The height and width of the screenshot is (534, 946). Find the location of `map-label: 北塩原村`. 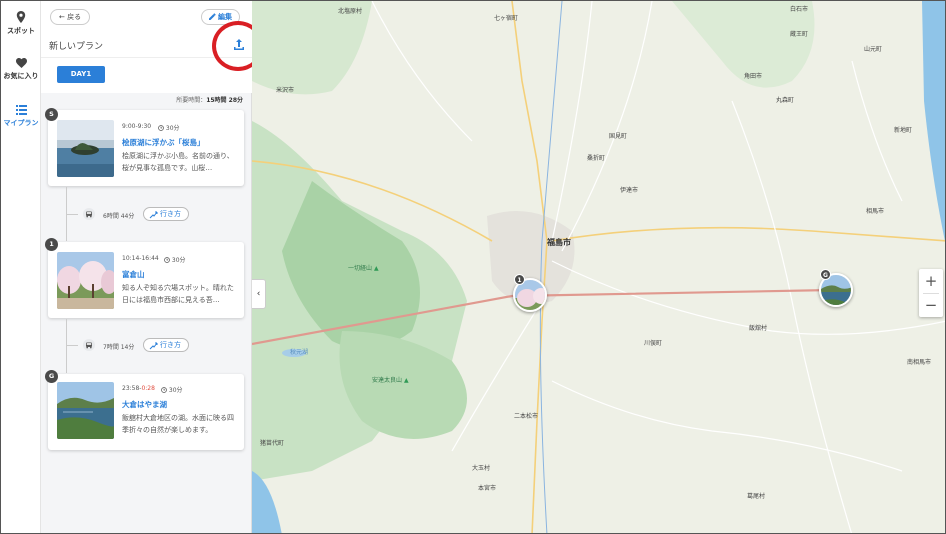

map-label: 北塩原村 is located at coordinates (350, 11).